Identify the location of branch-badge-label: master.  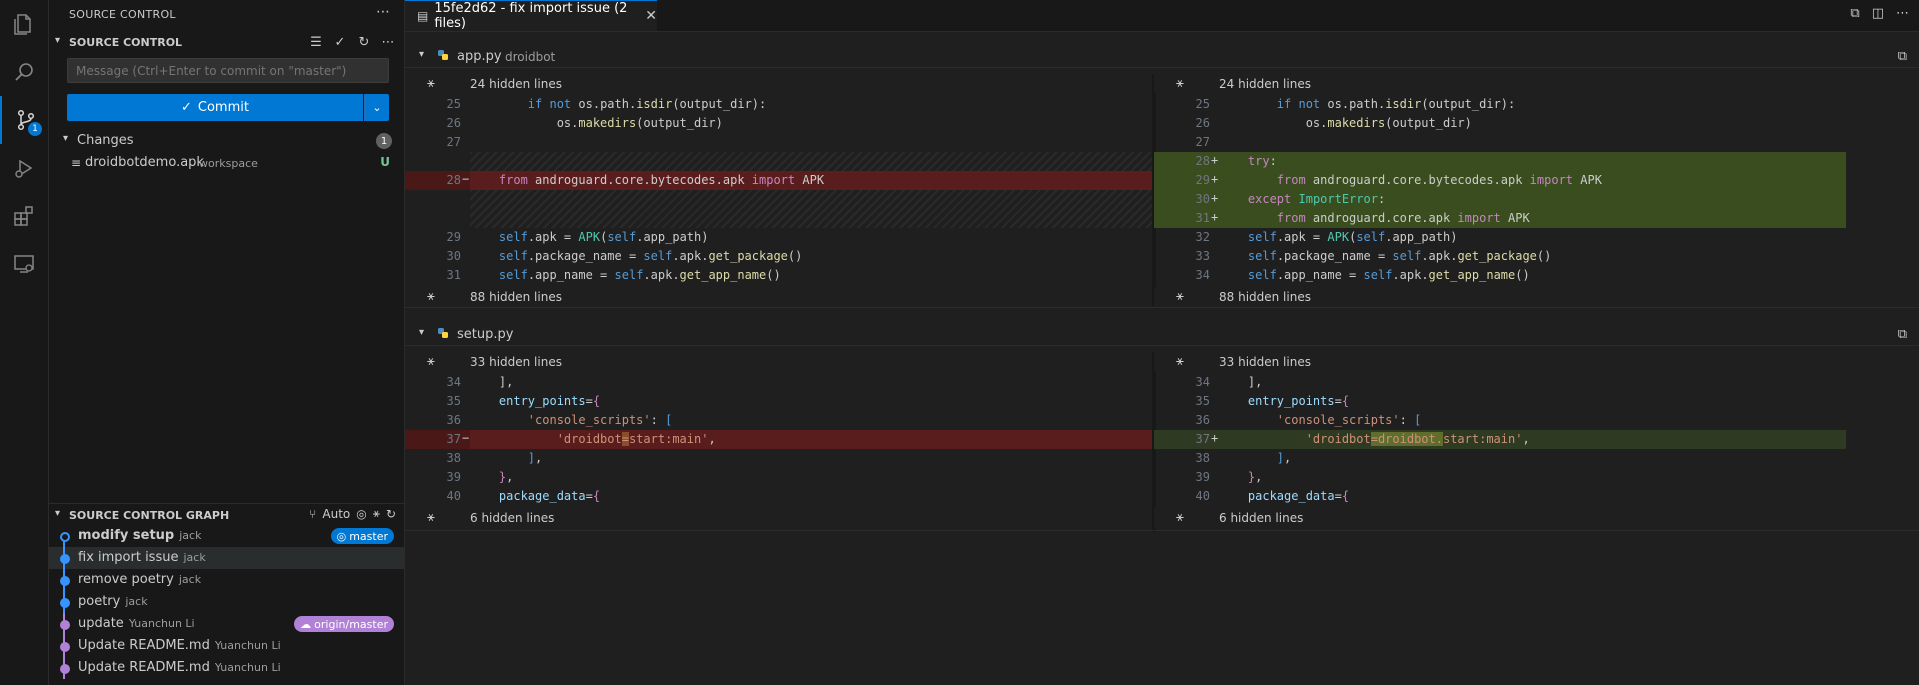
(368, 536).